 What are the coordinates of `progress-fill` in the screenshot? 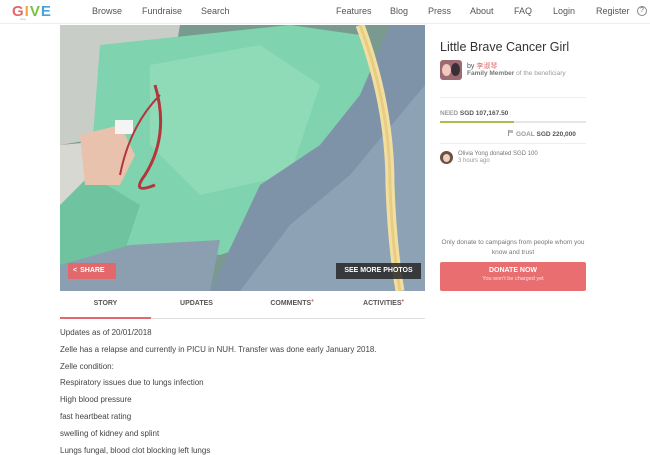 It's located at (477, 122).